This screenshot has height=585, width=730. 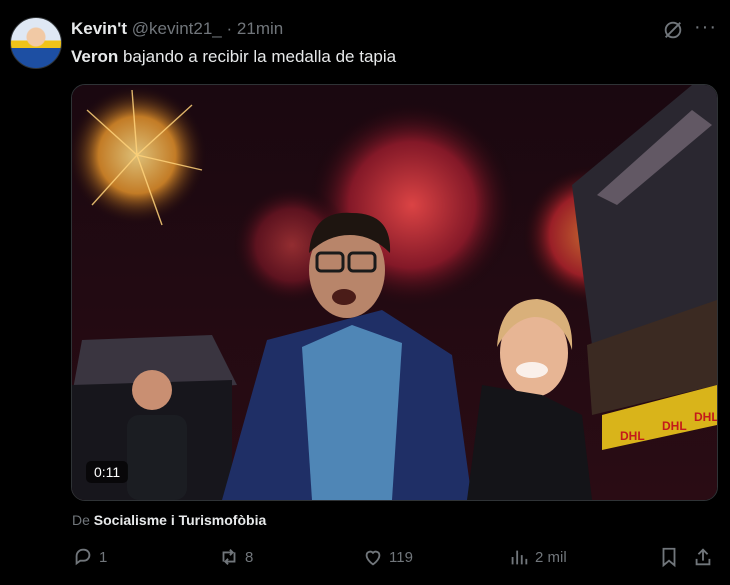 I want to click on like-icon, so click(x=373, y=558).